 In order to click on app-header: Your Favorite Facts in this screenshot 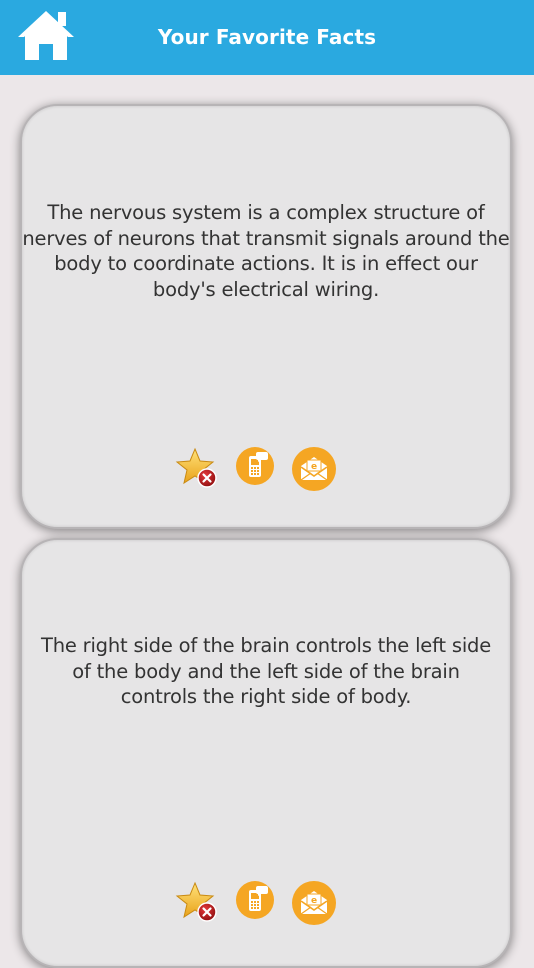, I will do `click(267, 37)`.